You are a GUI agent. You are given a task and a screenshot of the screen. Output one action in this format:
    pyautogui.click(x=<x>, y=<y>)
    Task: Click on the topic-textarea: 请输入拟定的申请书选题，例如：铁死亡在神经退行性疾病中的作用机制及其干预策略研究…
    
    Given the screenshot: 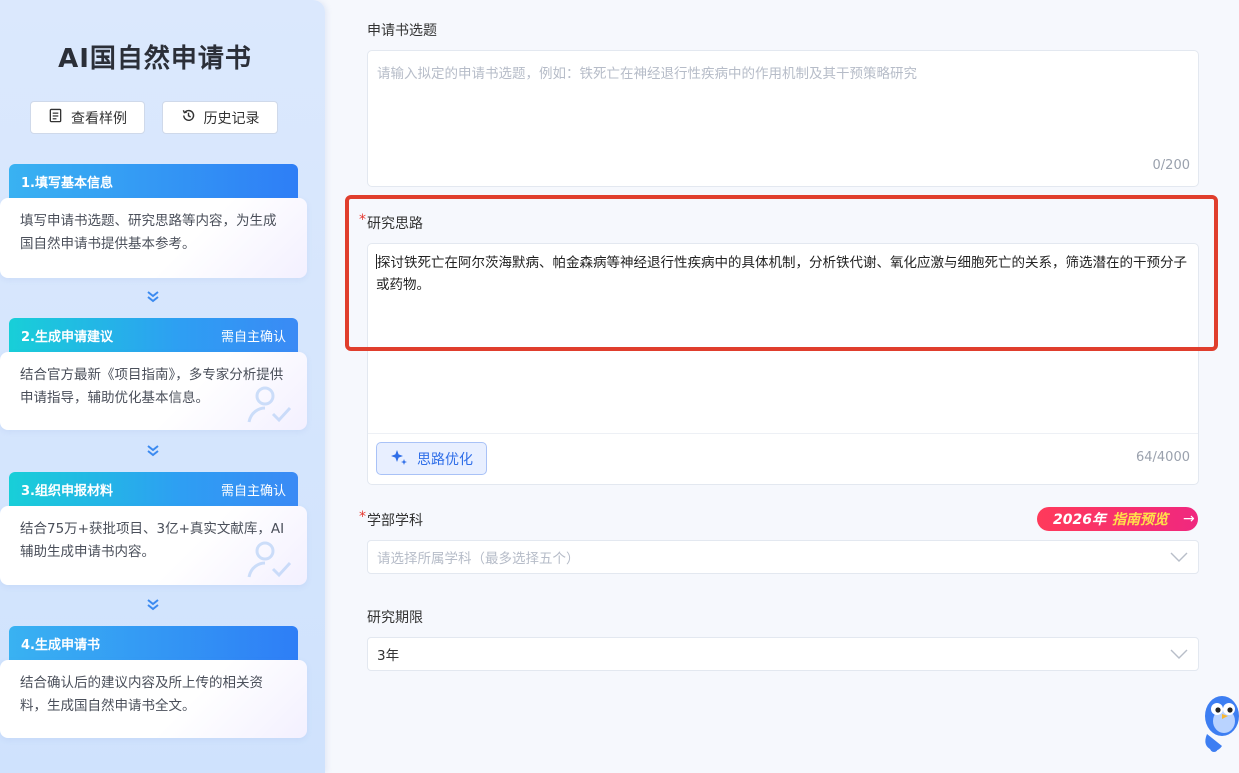 What is the action you would take?
    pyautogui.click(x=783, y=118)
    